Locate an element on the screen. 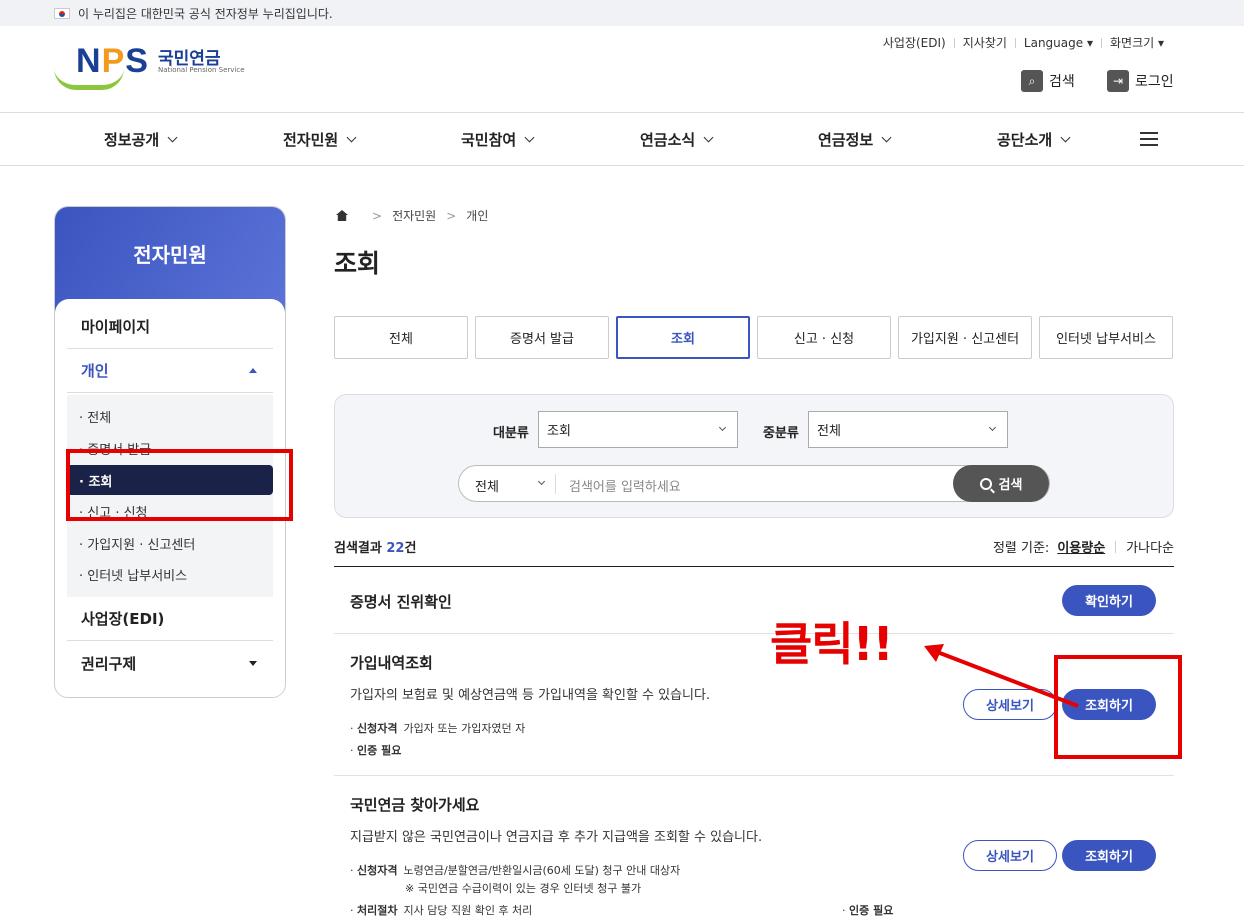 The height and width of the screenshot is (924, 1244). global-nav: 정보공개 전자민원 국민참여 연금소식 연금정보 공단소개 is located at coordinates (622, 139).